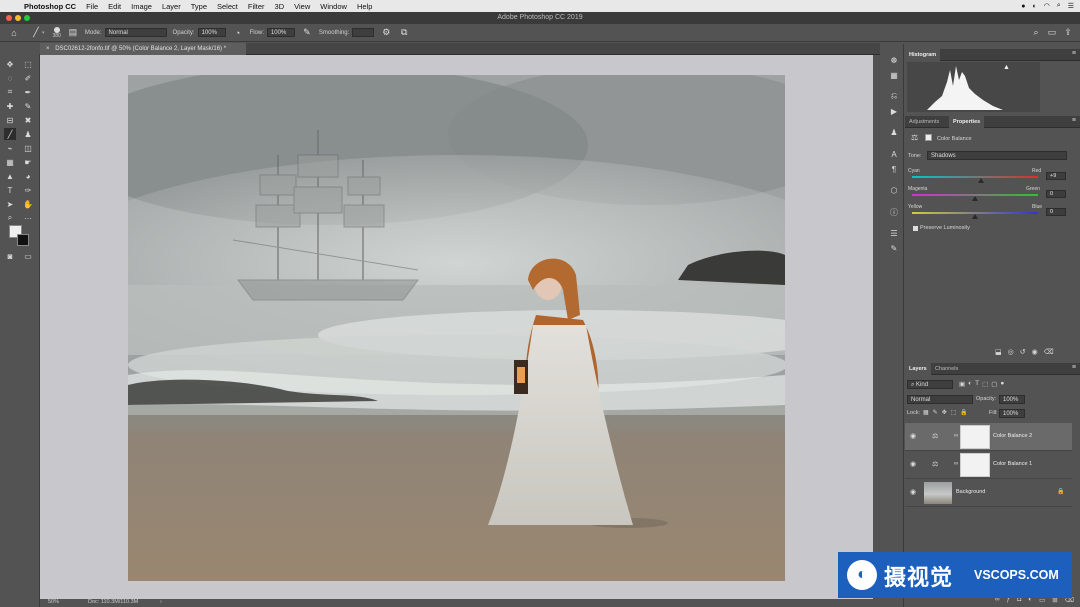  Describe the element at coordinates (1059, 6) in the screenshot. I see `spotlight-icon: ⌕` at that location.